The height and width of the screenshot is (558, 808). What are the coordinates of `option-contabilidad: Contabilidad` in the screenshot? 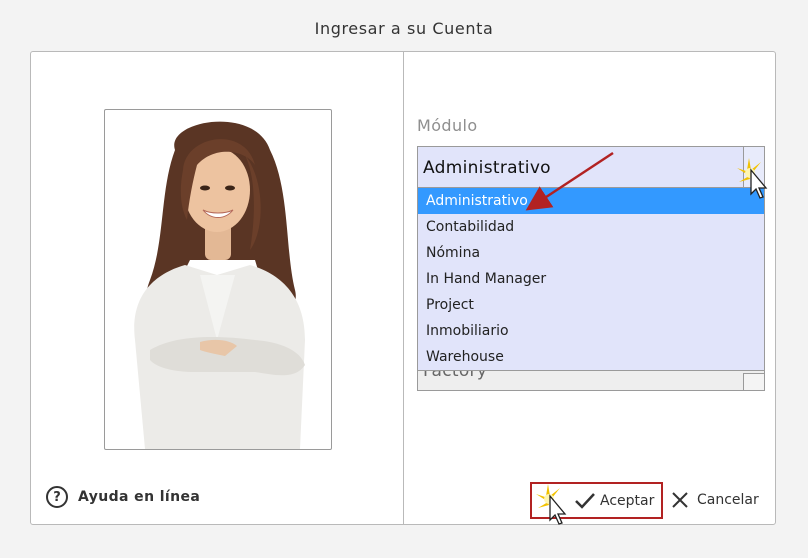 It's located at (591, 227).